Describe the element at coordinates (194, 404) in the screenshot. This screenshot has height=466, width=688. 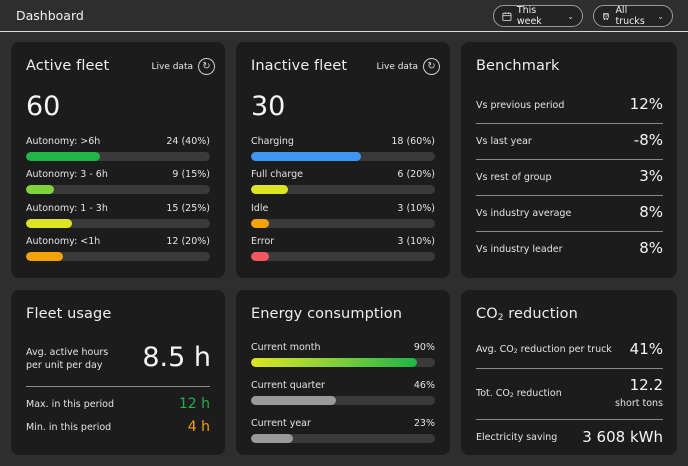
I see `max-usage-value: 12 h` at that location.